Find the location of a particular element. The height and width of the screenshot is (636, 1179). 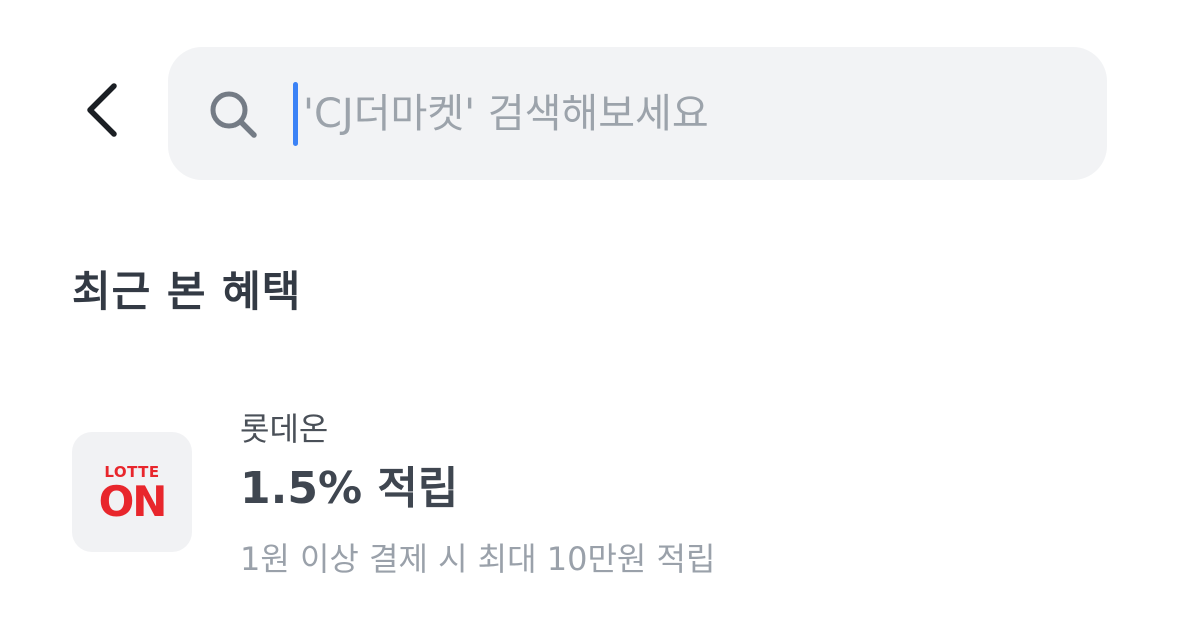

benefit-description: 1원 이상 결제 시 최대 10만원 적립 is located at coordinates (478, 559).